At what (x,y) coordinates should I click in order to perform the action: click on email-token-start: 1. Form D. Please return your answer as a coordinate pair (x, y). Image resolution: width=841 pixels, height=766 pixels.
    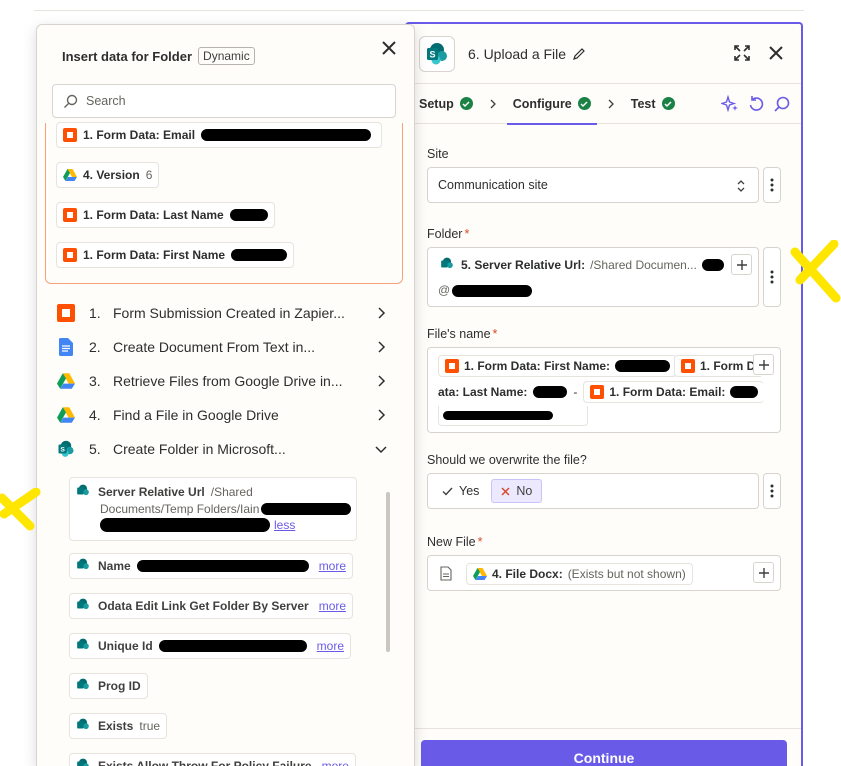
    Looking at the image, I should click on (718, 366).